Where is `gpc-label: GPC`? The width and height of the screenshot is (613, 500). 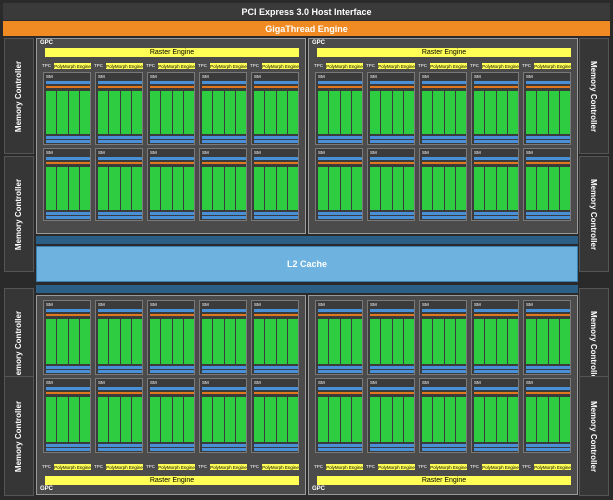 gpc-label: GPC is located at coordinates (319, 43).